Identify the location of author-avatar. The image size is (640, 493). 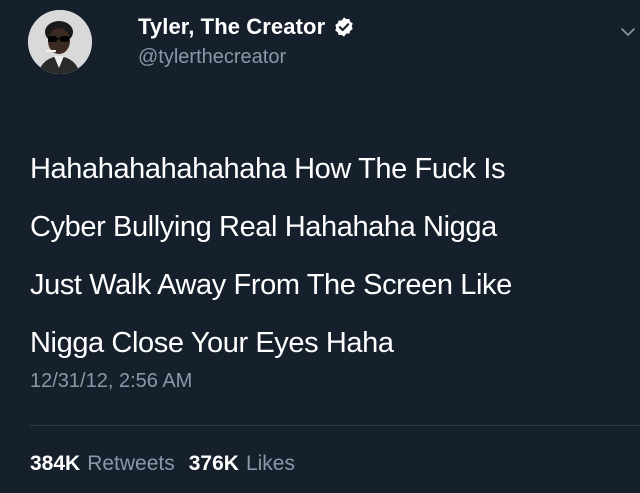
(60, 42).